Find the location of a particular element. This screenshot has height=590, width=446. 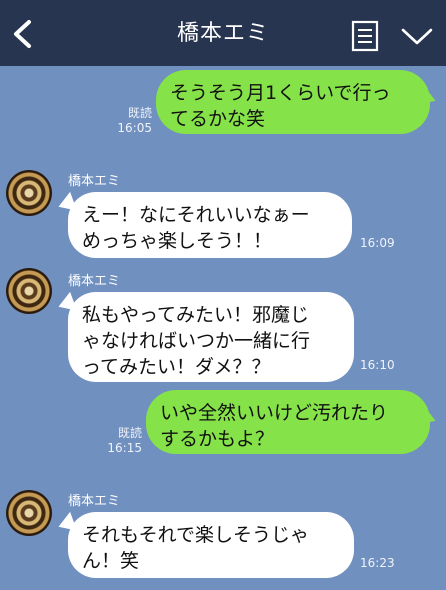

message-meta: 既読 16:05 is located at coordinates (132, 121).